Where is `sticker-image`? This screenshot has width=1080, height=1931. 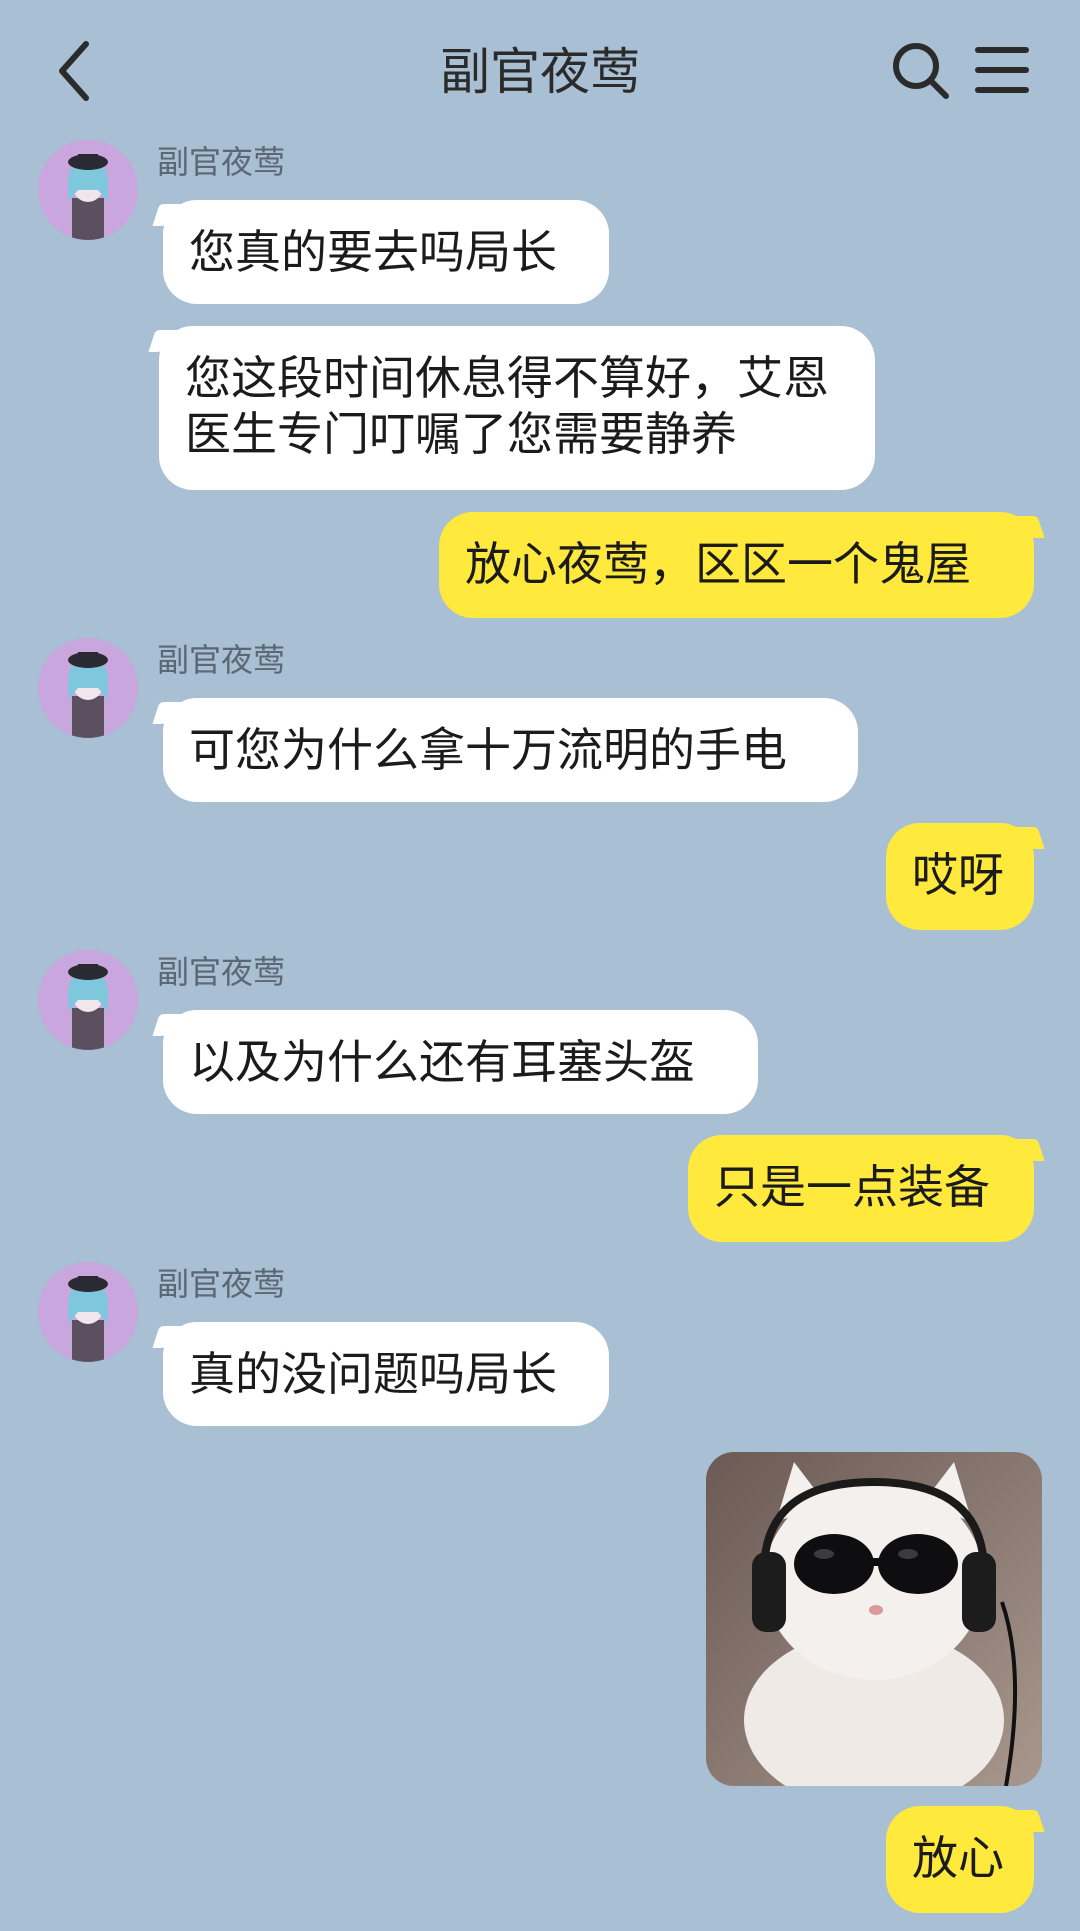 sticker-image is located at coordinates (874, 1619).